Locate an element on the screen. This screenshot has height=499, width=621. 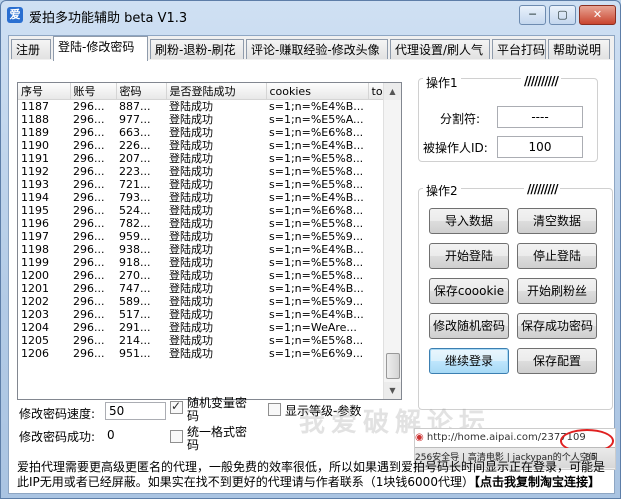
continue-login-button: 继续登录 is located at coordinates (469, 361).